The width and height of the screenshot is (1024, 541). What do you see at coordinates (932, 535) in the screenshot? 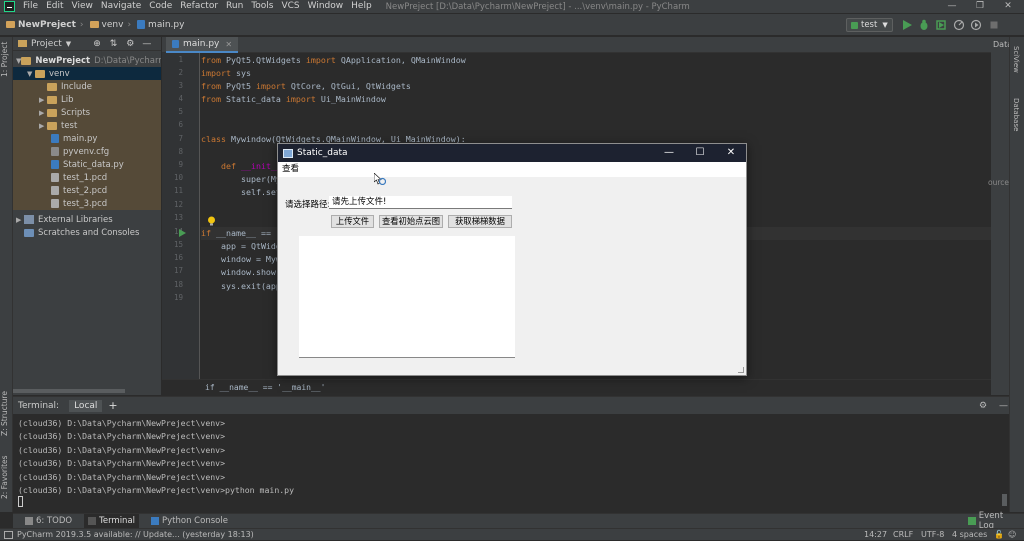
I see `file-encoding: UTF-8` at bounding box center [932, 535].